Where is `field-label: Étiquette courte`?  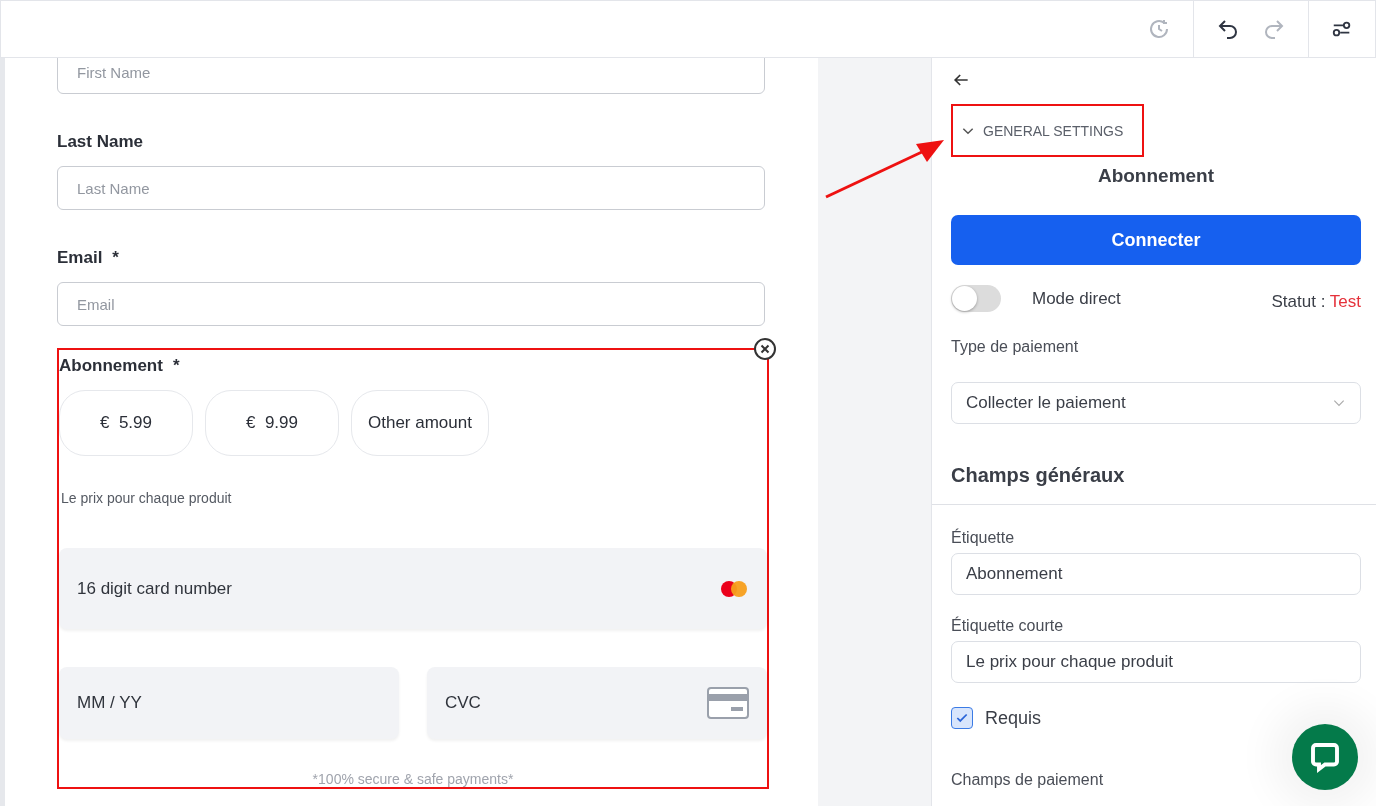
field-label: Étiquette courte is located at coordinates (1008, 626).